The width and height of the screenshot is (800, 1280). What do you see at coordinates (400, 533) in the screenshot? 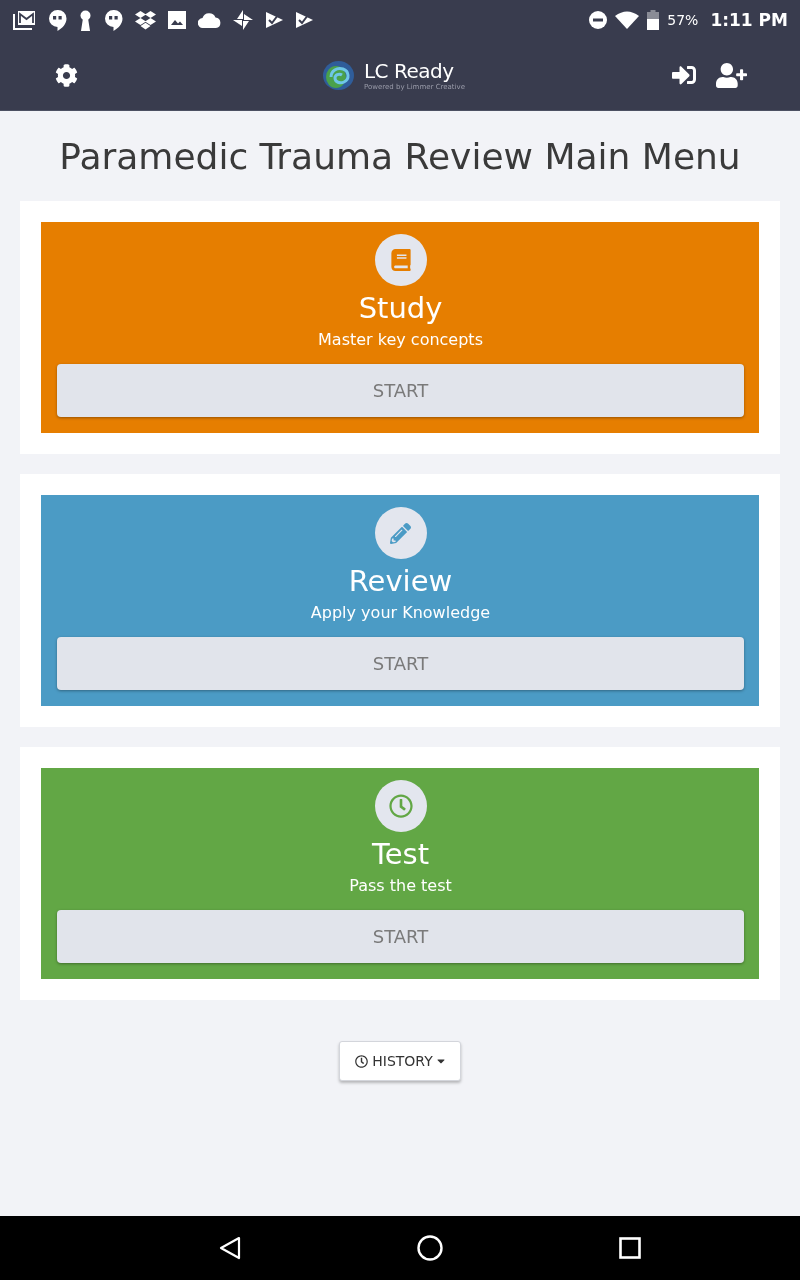
I see `pencil-icon` at bounding box center [400, 533].